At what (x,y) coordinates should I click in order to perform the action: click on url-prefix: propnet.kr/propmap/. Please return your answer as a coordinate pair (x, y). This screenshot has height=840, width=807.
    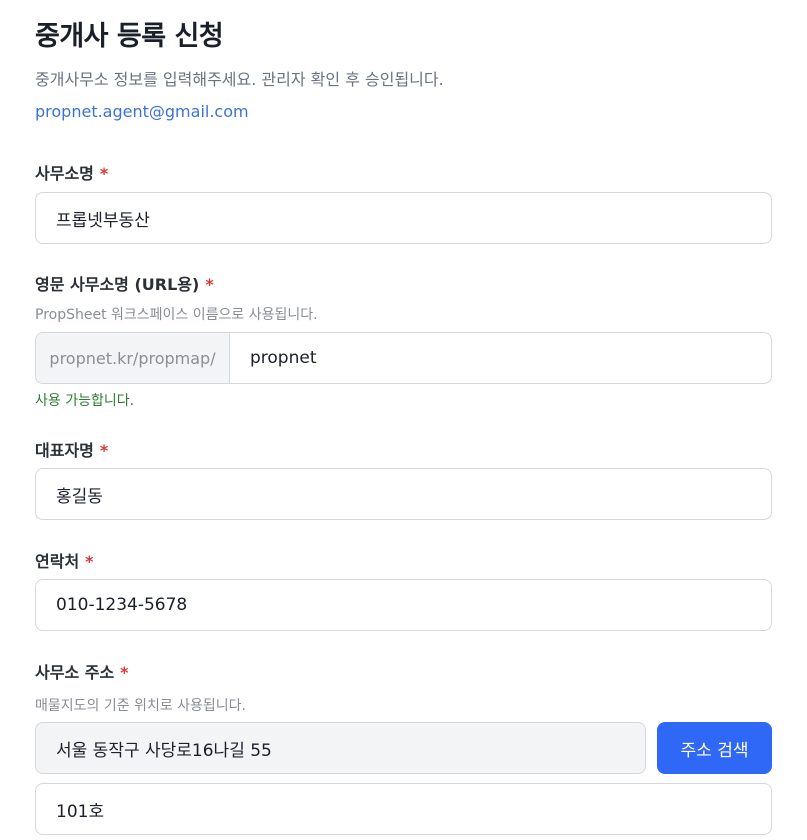
    Looking at the image, I should click on (133, 358).